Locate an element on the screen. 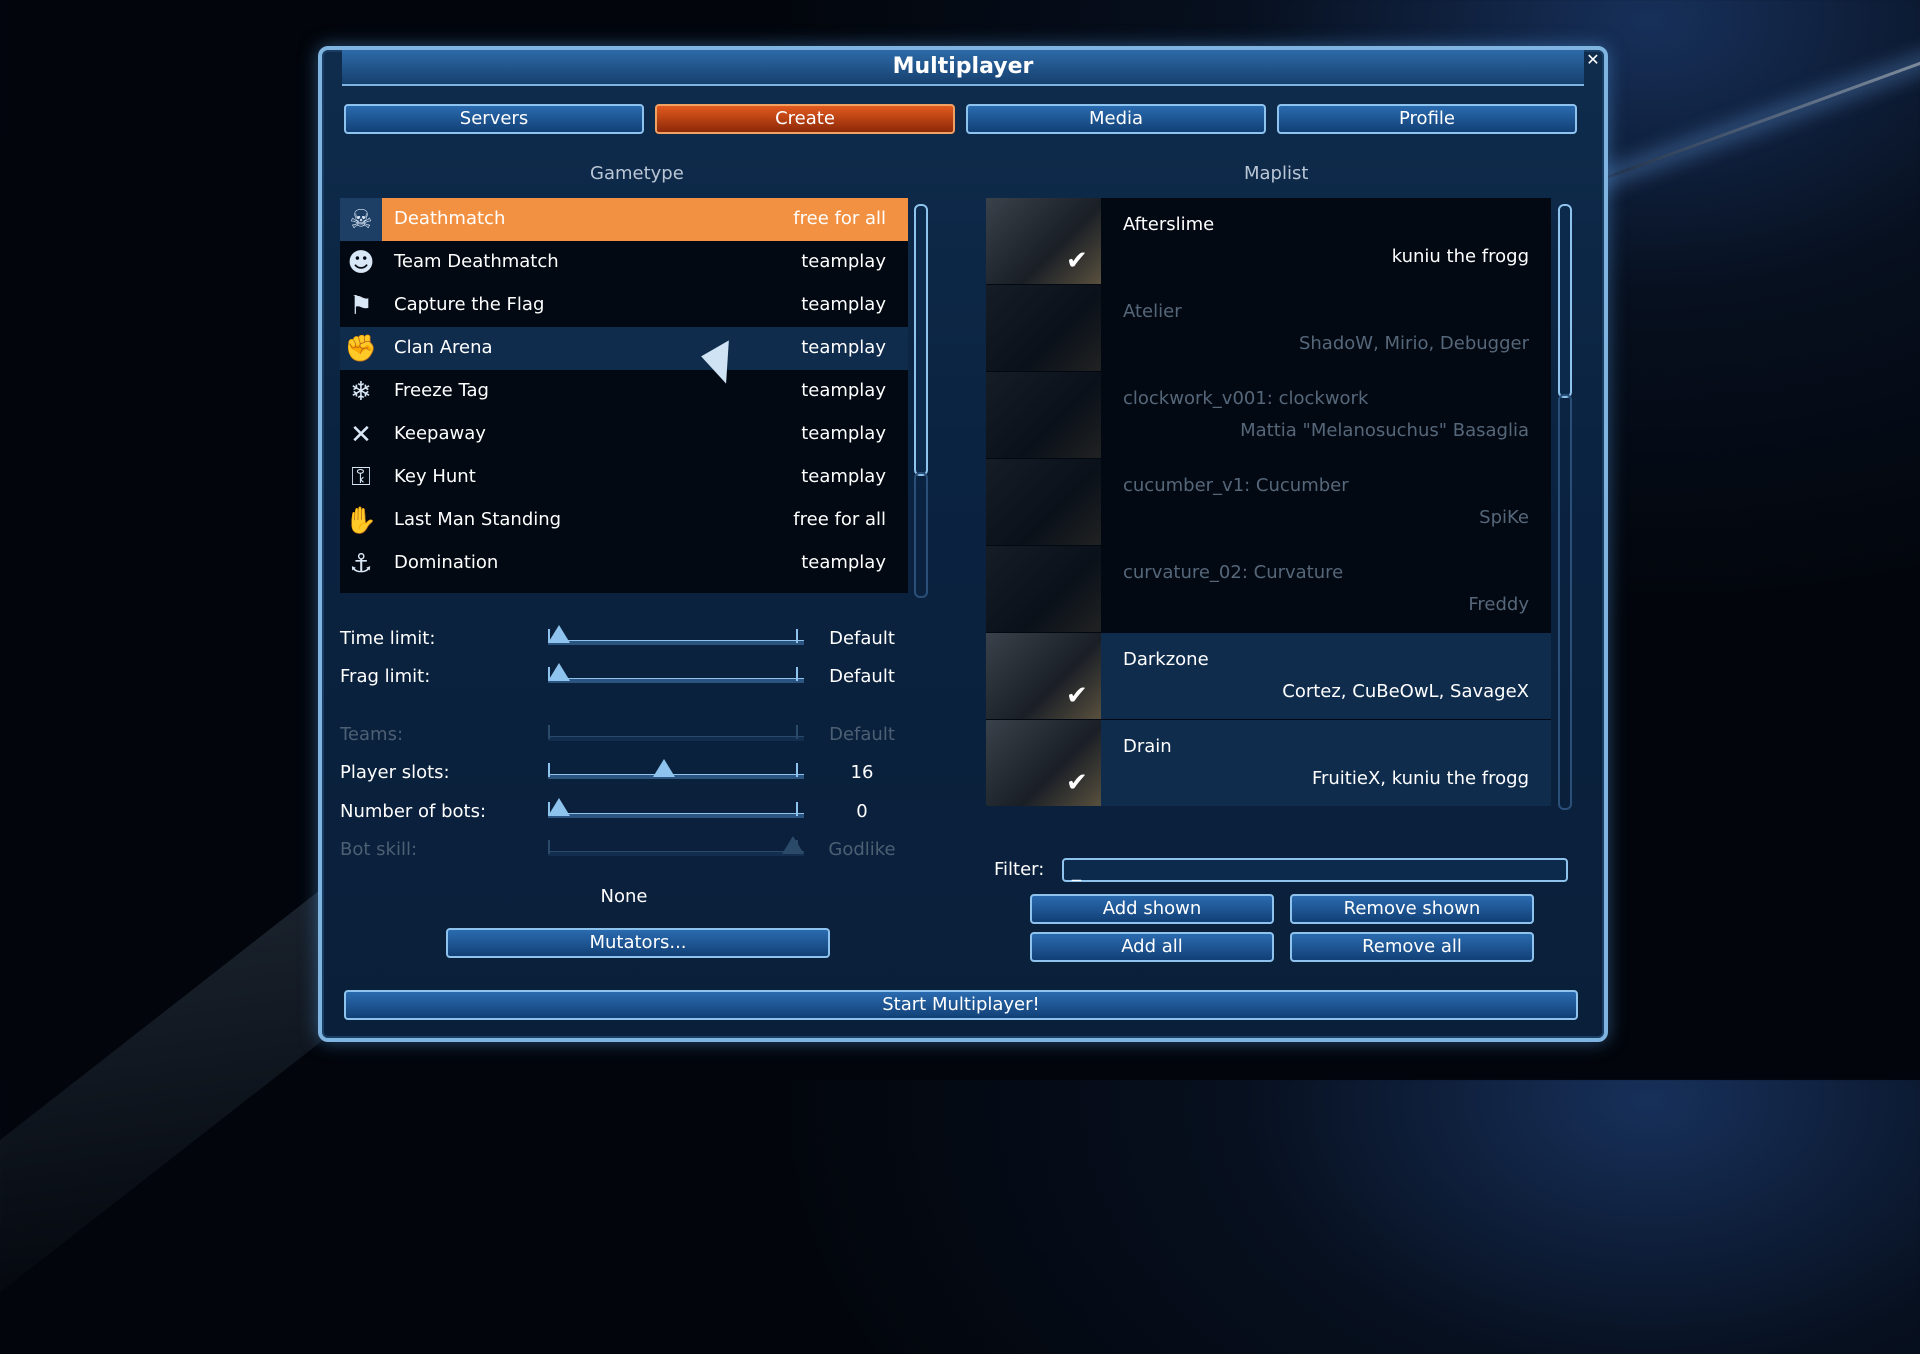 Image resolution: width=1920 pixels, height=1354 pixels. key-icon: ⚿ is located at coordinates (361, 477).